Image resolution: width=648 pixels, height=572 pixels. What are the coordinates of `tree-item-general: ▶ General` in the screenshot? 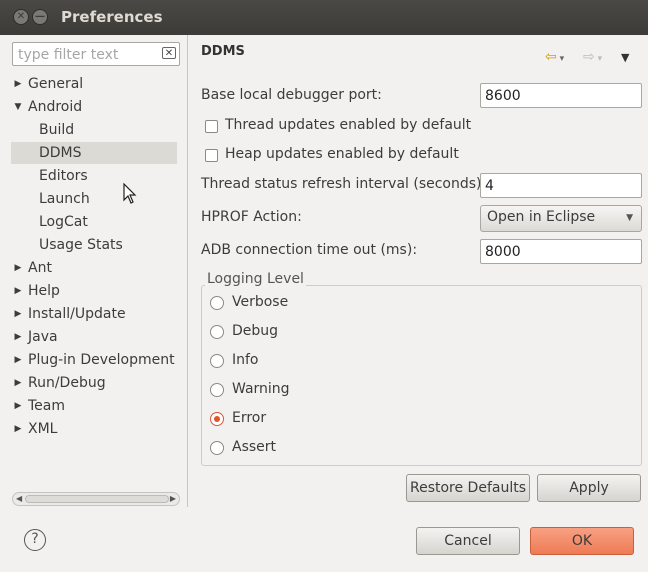 It's located at (49, 84).